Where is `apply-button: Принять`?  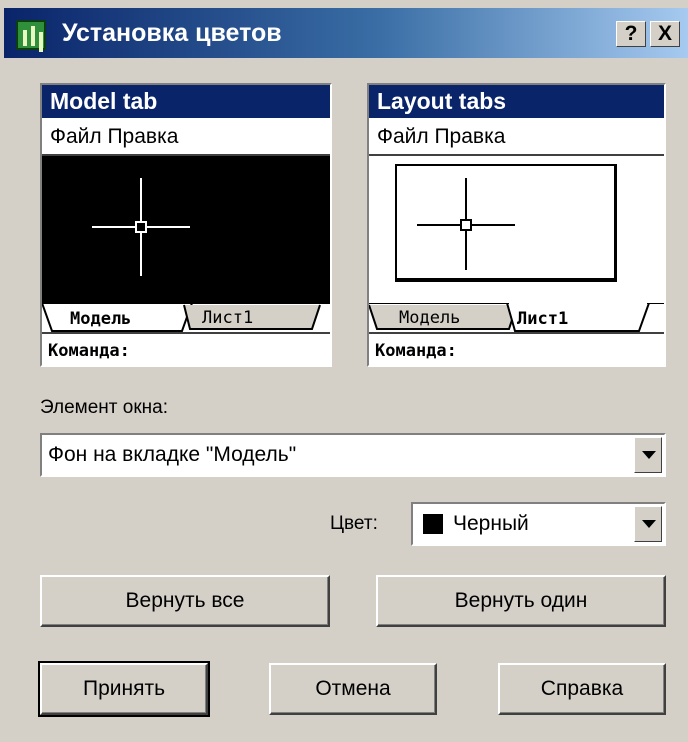
apply-button: Принять is located at coordinates (124, 689).